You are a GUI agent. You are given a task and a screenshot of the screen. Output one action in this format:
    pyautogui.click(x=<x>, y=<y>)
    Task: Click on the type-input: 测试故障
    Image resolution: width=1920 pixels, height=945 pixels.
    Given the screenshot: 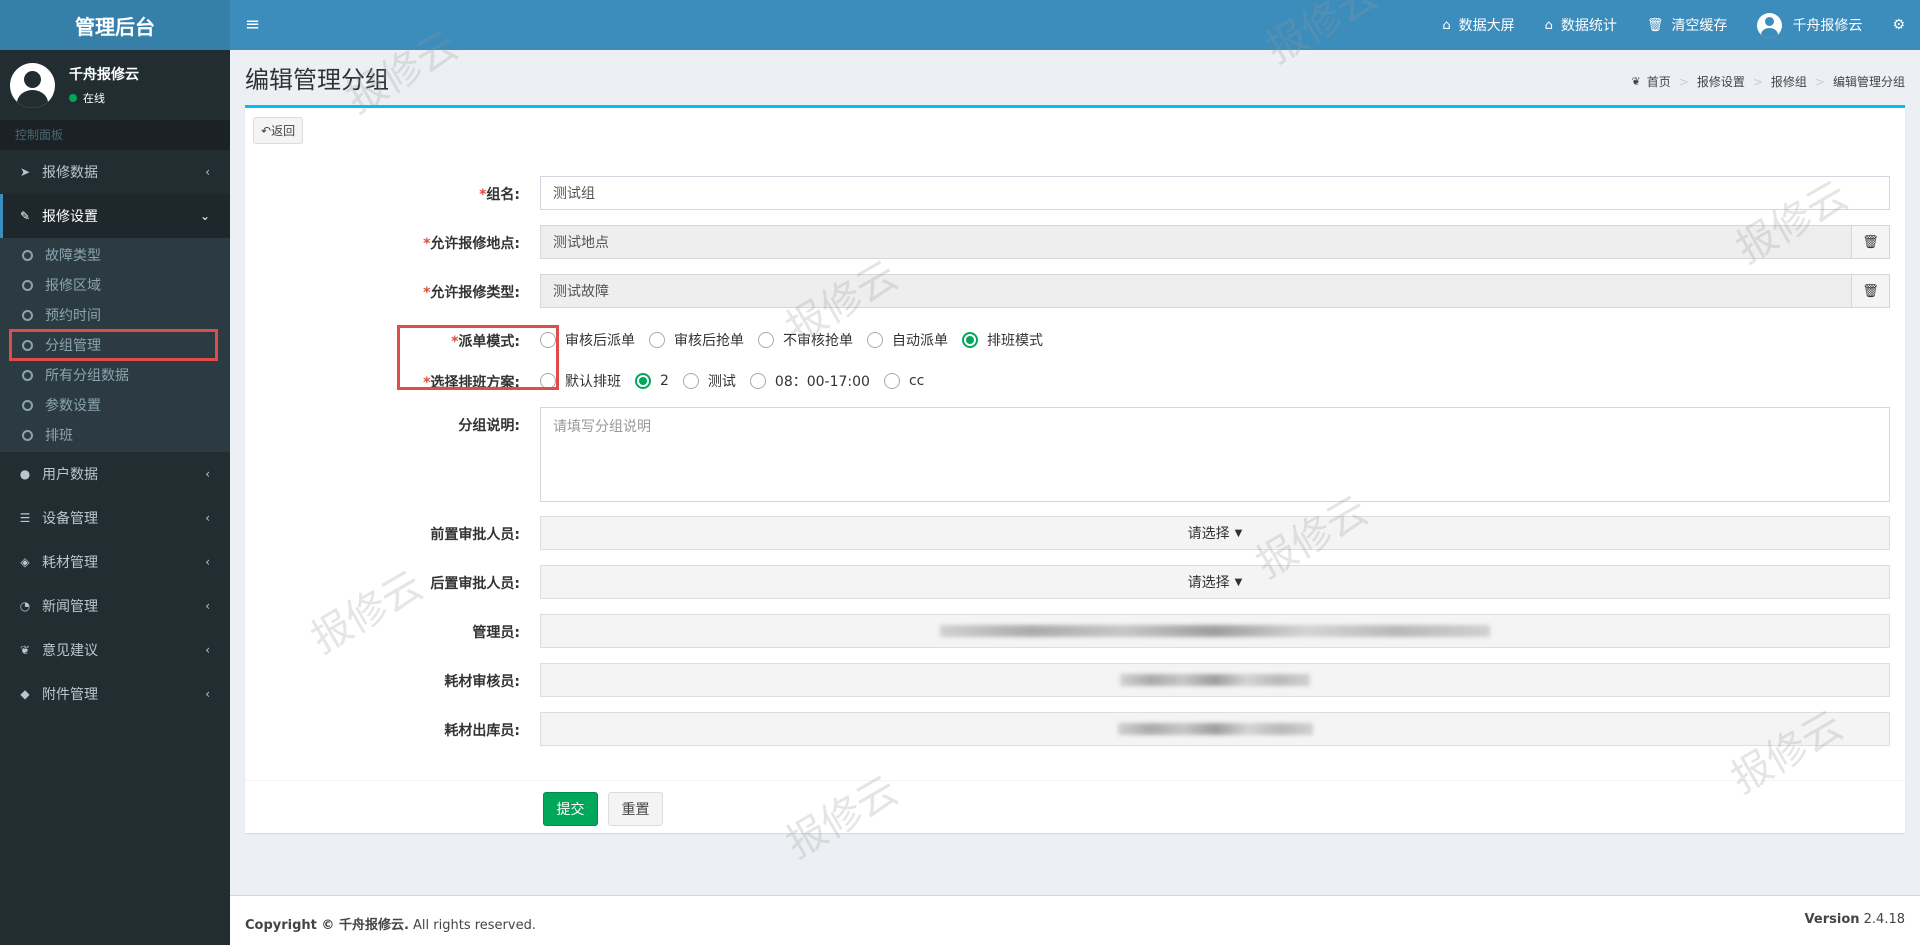 What is the action you would take?
    pyautogui.click(x=1196, y=291)
    